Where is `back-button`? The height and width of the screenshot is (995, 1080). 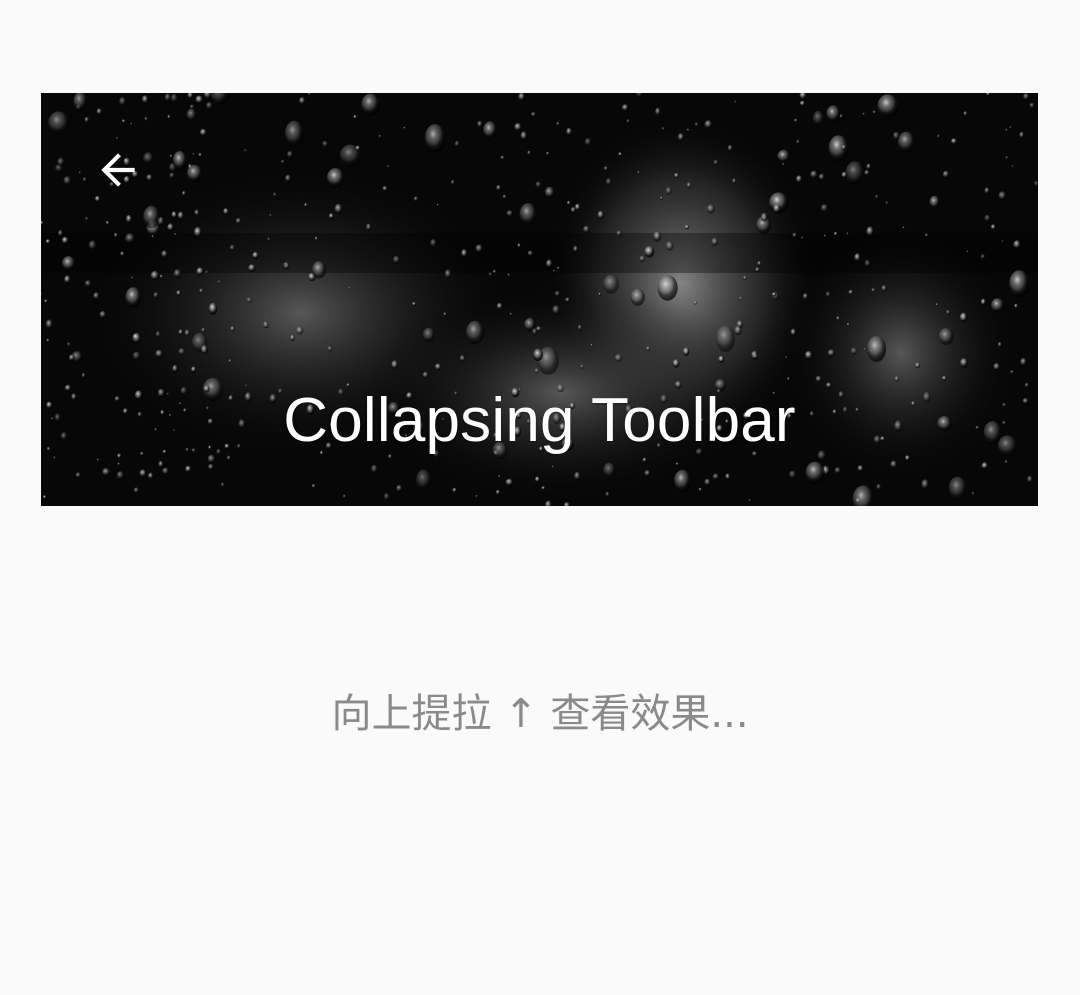 back-button is located at coordinates (118, 170).